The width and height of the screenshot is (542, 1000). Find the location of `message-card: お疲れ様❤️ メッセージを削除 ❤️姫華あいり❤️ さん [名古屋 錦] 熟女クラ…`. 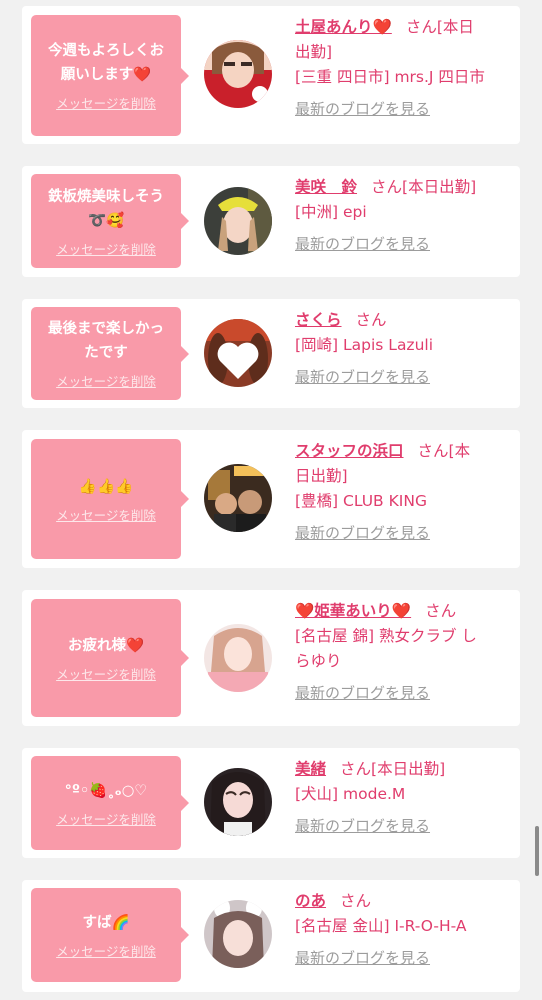

message-card: お疲れ様❤️ メッセージを削除 ❤️姫華あいり❤️ さん [名古屋 錦] 熟女クラ… is located at coordinates (271, 658).